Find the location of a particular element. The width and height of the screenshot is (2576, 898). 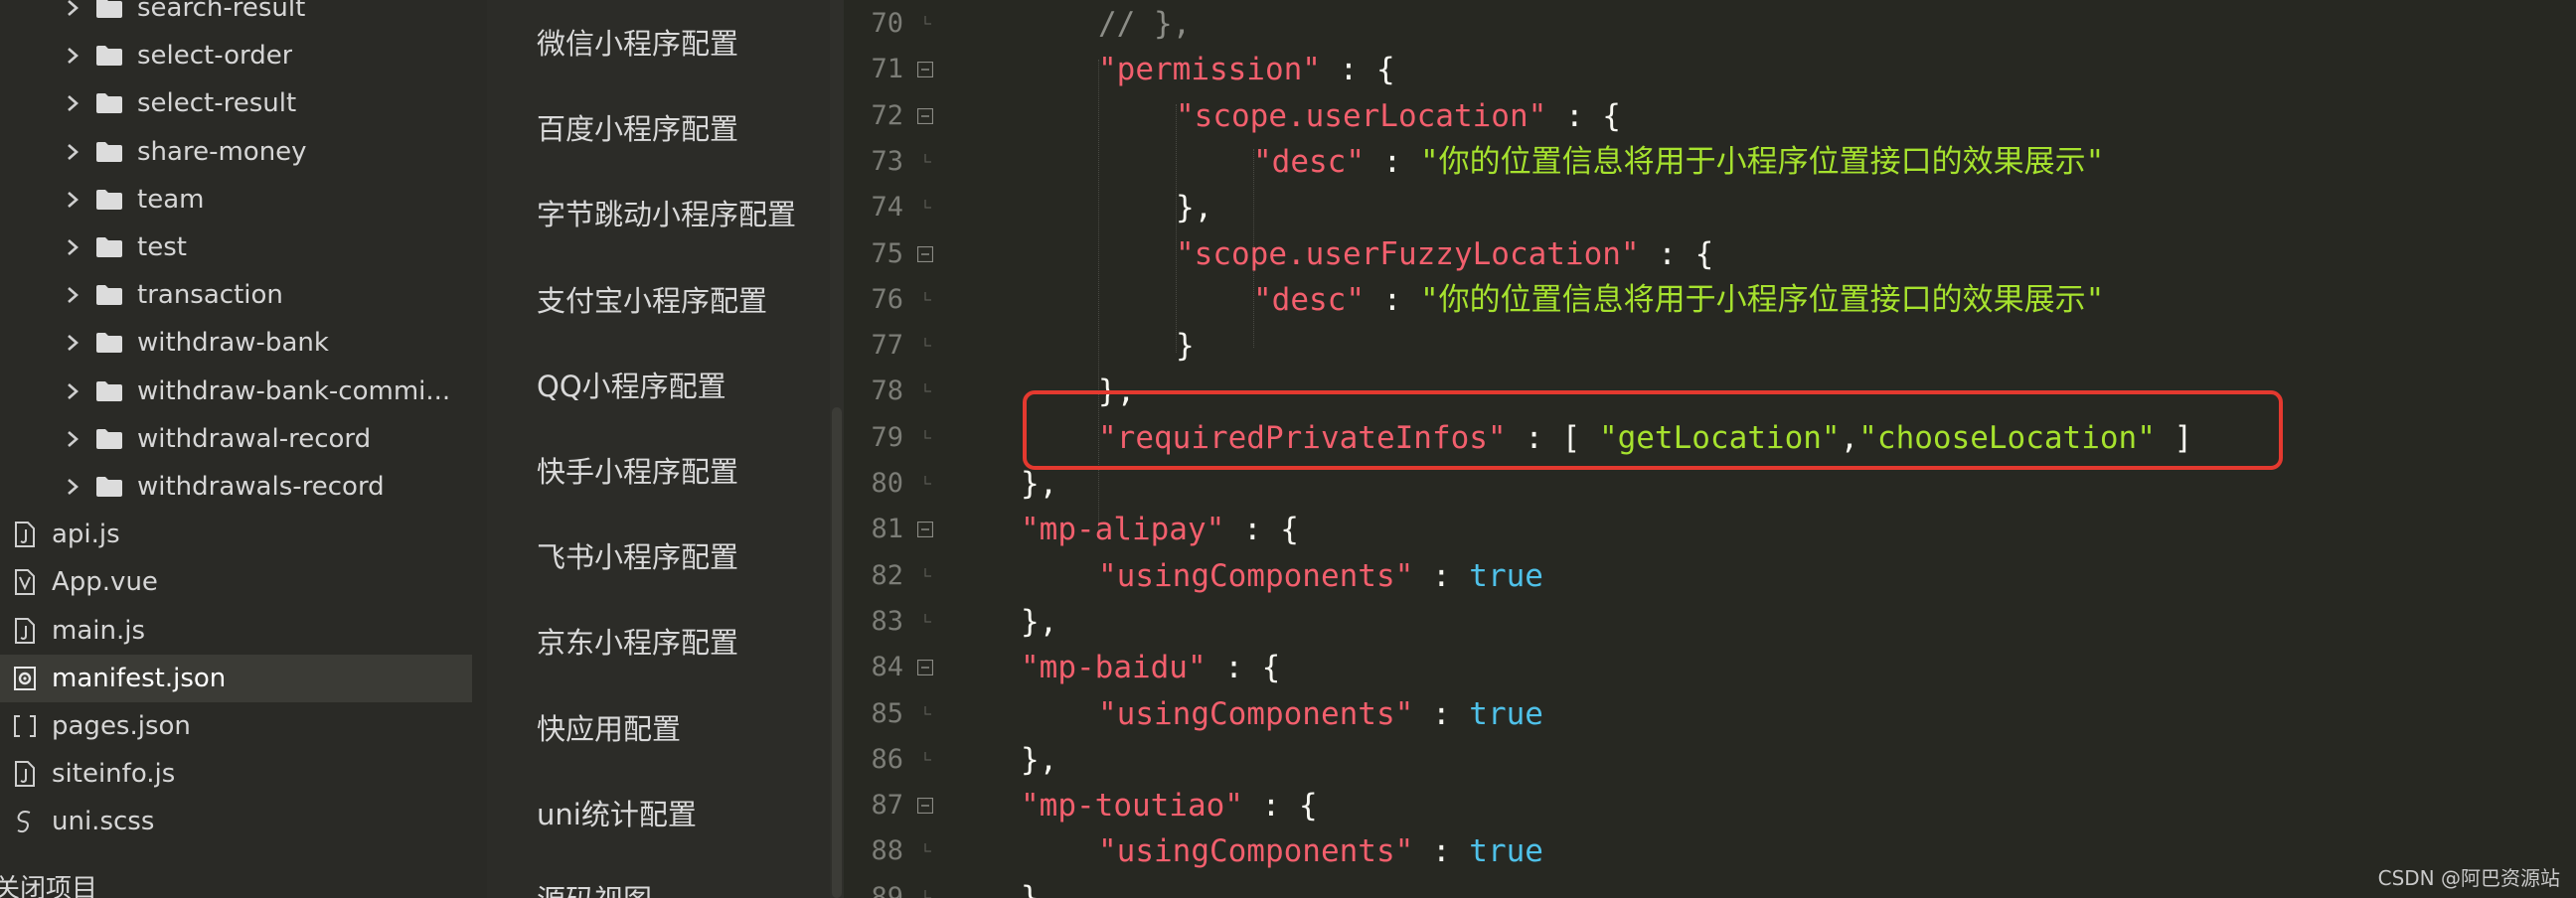

code-token: "mp-alipay" is located at coordinates (1123, 530).